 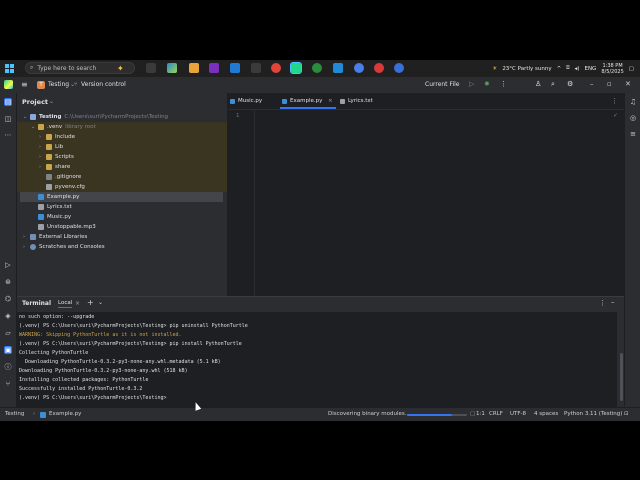 I want to click on lock-icon: ⊡, so click(x=626, y=414).